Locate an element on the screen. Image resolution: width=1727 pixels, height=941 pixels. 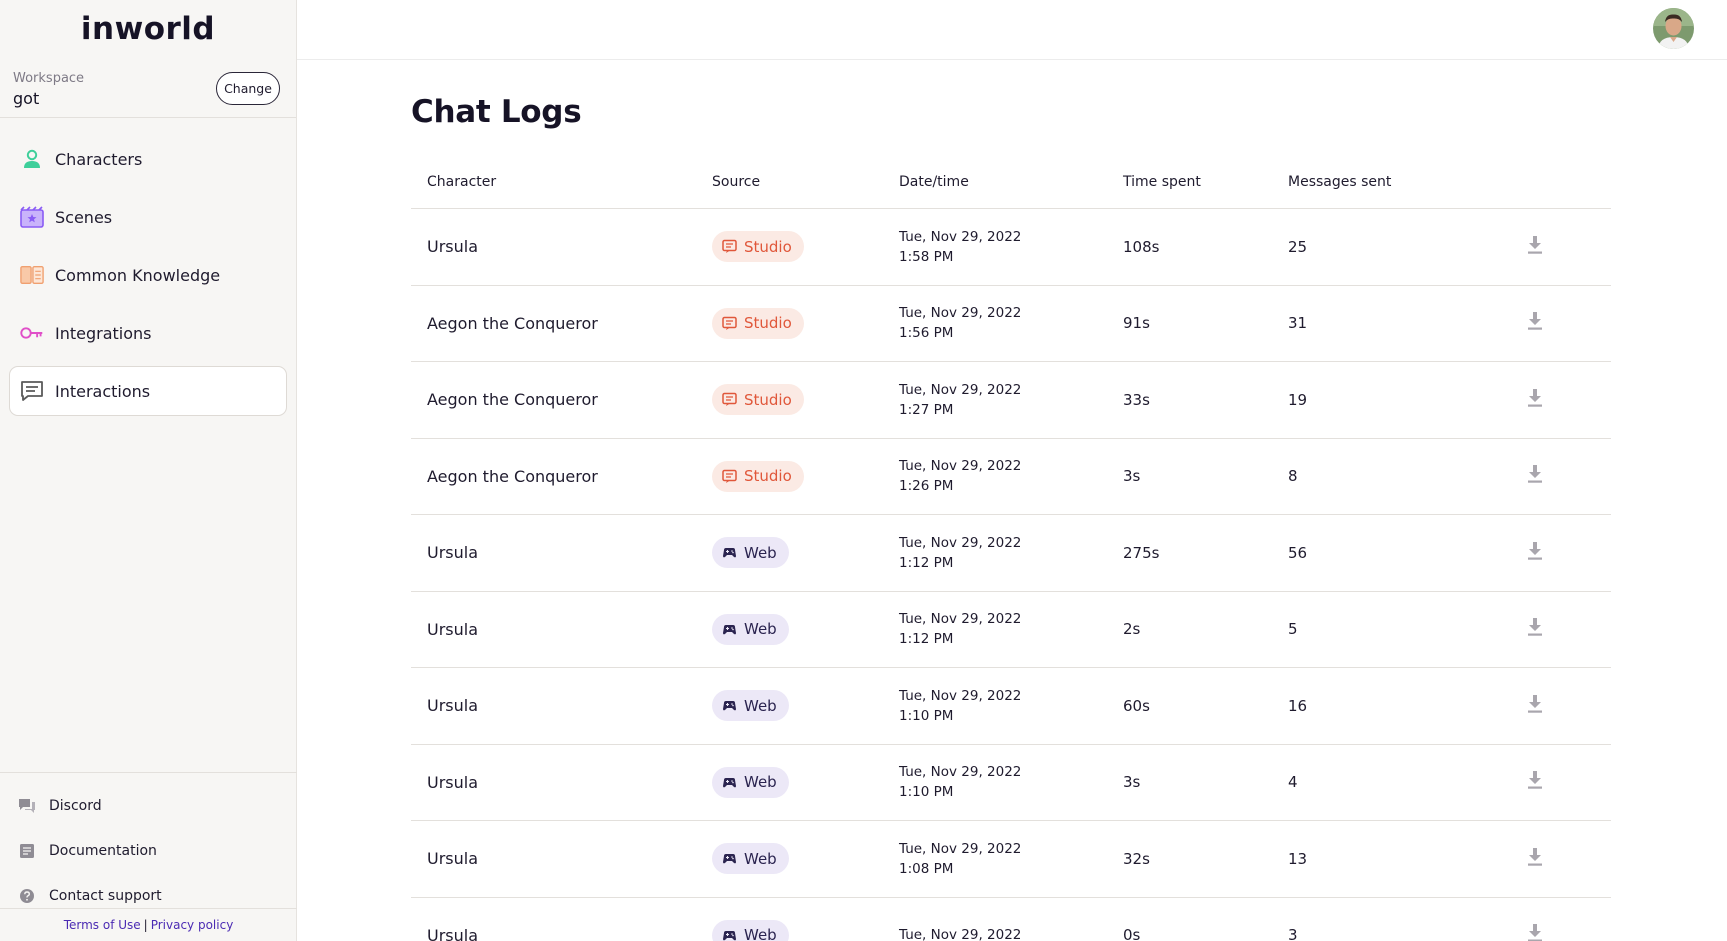
row-messages-sent: 4 is located at coordinates (1293, 782).